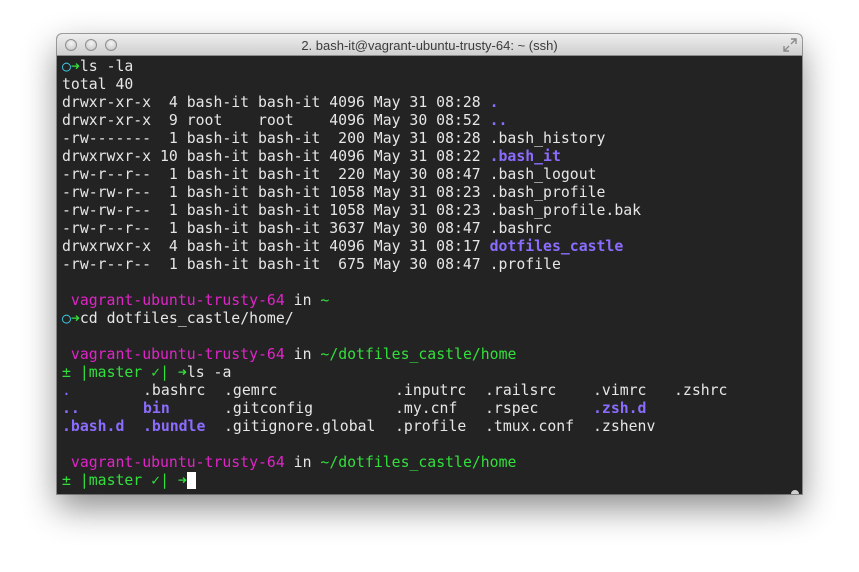  I want to click on file-name: .gitconfig, so click(269, 408).